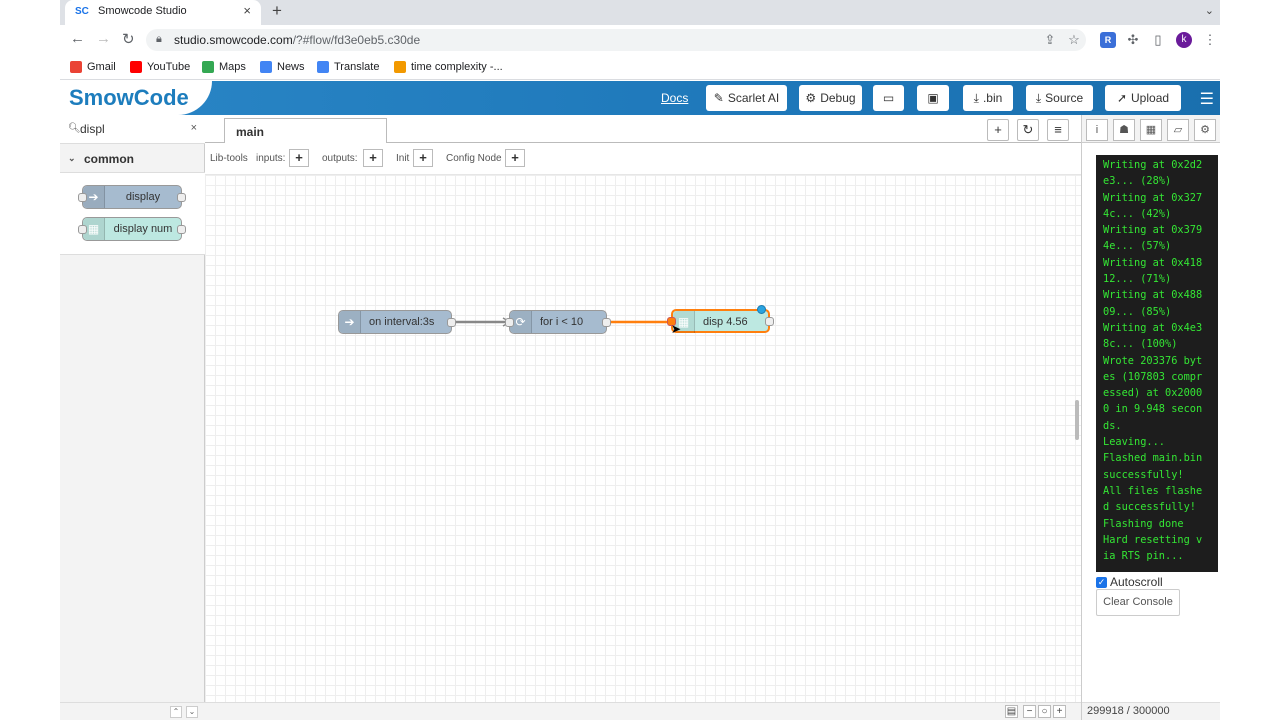 This screenshot has width=1280, height=720. Describe the element at coordinates (998, 130) in the screenshot. I see `add-flow-icon: +` at that location.